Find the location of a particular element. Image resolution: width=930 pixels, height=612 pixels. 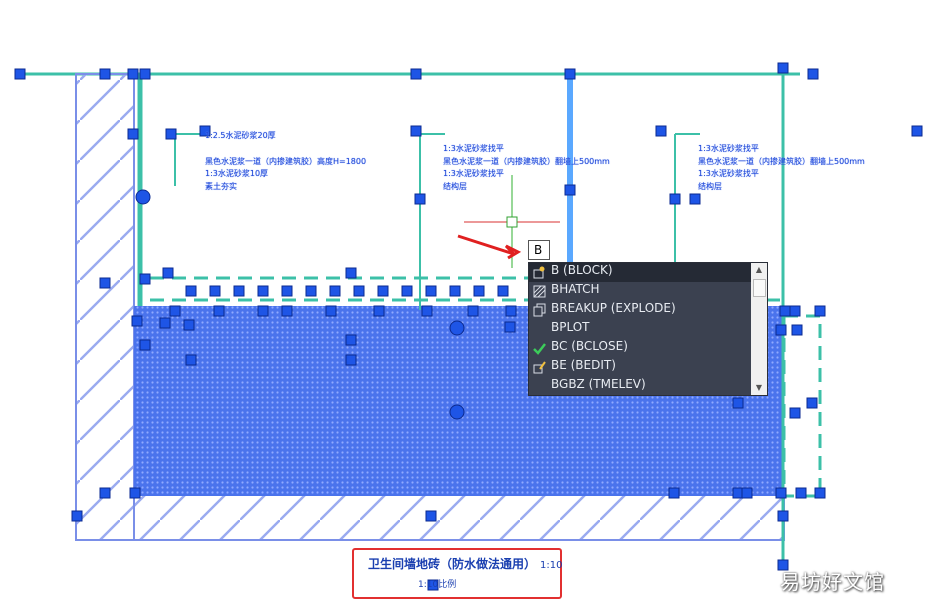

autocomplete-item-label: BHATCH is located at coordinates (575, 289).